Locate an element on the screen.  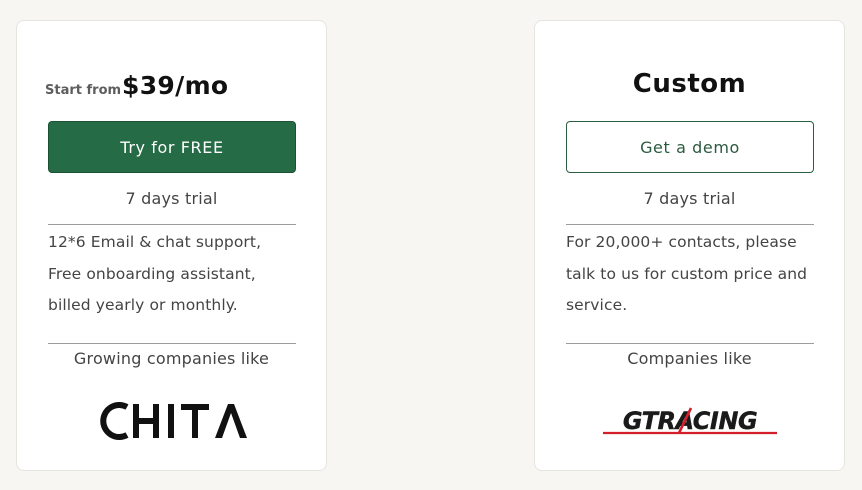
gtracing-logo-mark: GTRACING is located at coordinates (689, 421).